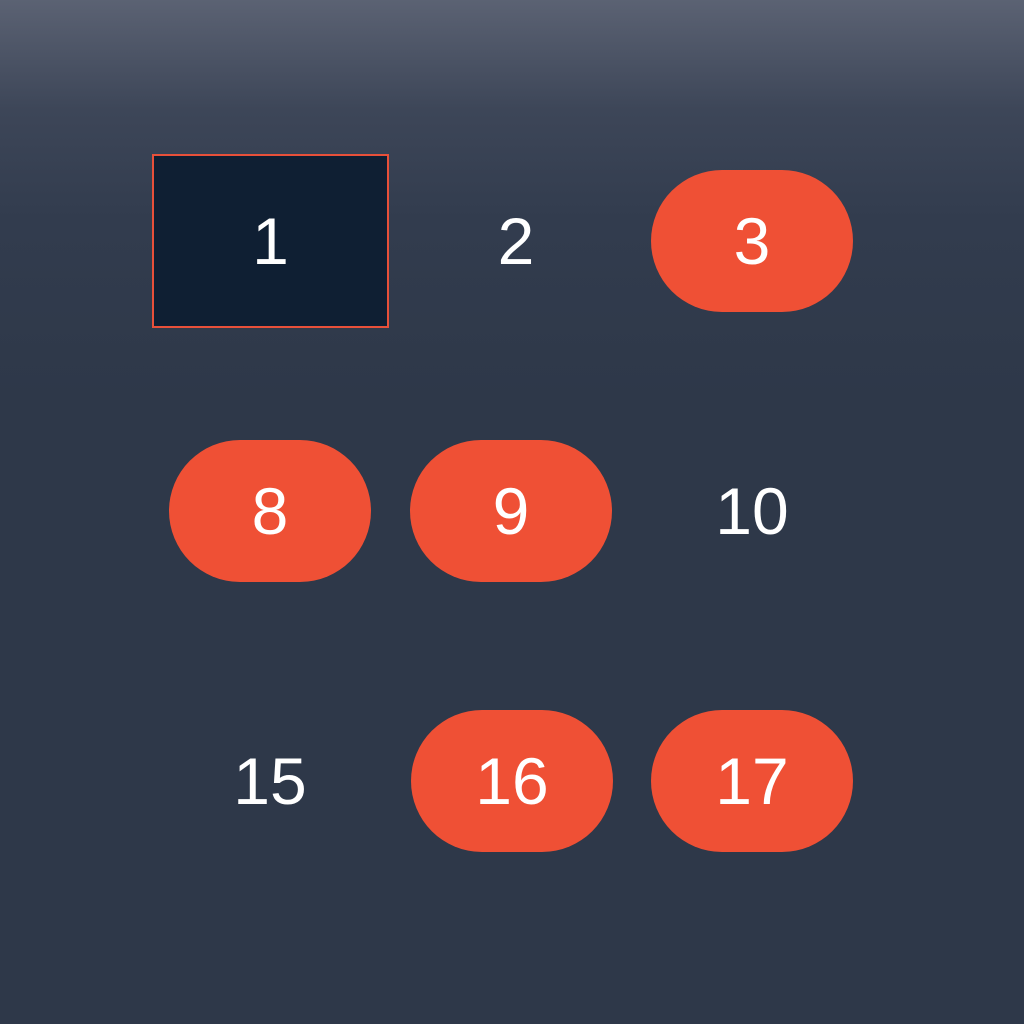 The width and height of the screenshot is (1024, 1024). What do you see at coordinates (752, 511) in the screenshot?
I see `grid-cell-10: 10` at bounding box center [752, 511].